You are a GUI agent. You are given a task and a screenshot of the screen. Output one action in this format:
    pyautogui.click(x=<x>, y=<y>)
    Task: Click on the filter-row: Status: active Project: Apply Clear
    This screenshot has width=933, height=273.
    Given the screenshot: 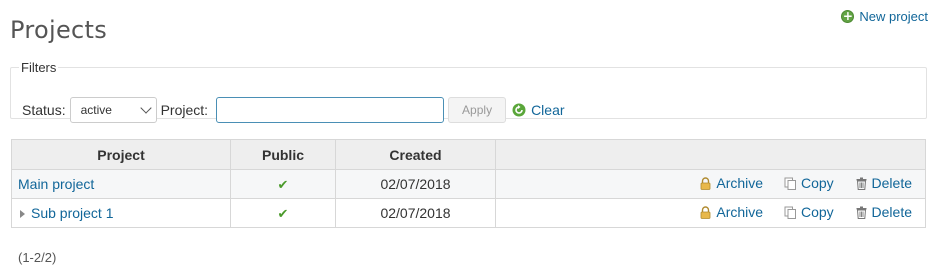 What is the action you would take?
    pyautogui.click(x=293, y=110)
    